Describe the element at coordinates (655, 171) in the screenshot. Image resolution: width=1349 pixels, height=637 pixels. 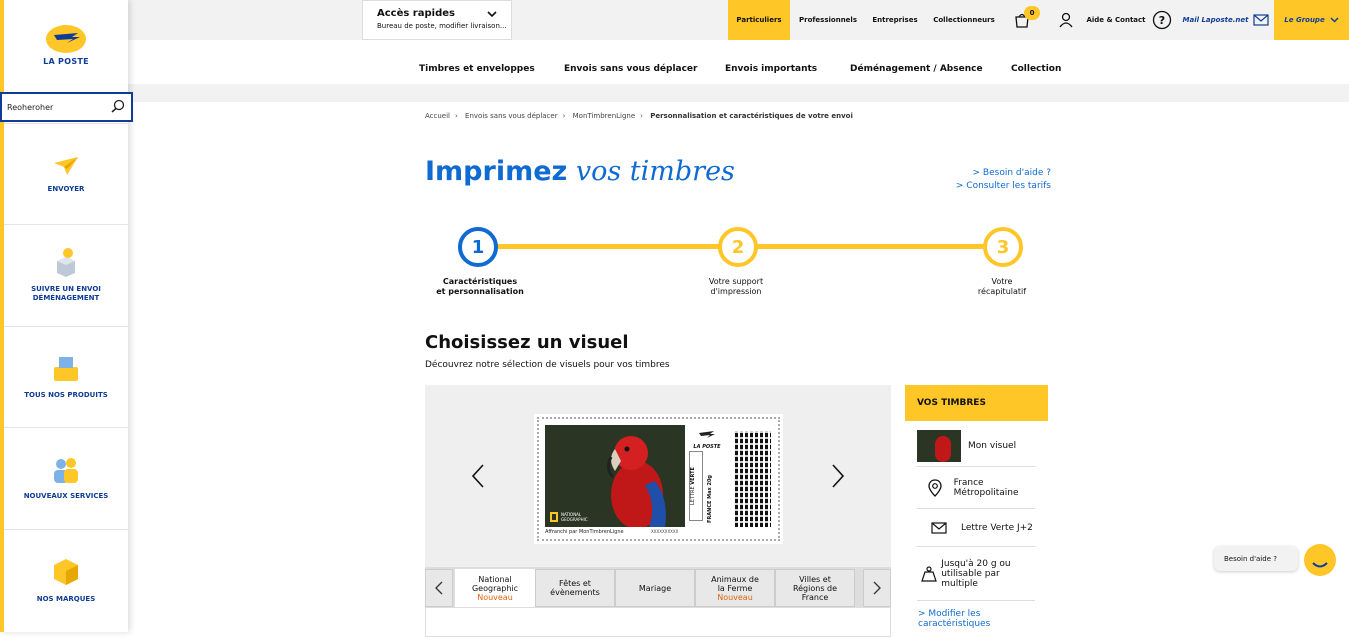
I see `page-title-italic: vos timbres` at that location.